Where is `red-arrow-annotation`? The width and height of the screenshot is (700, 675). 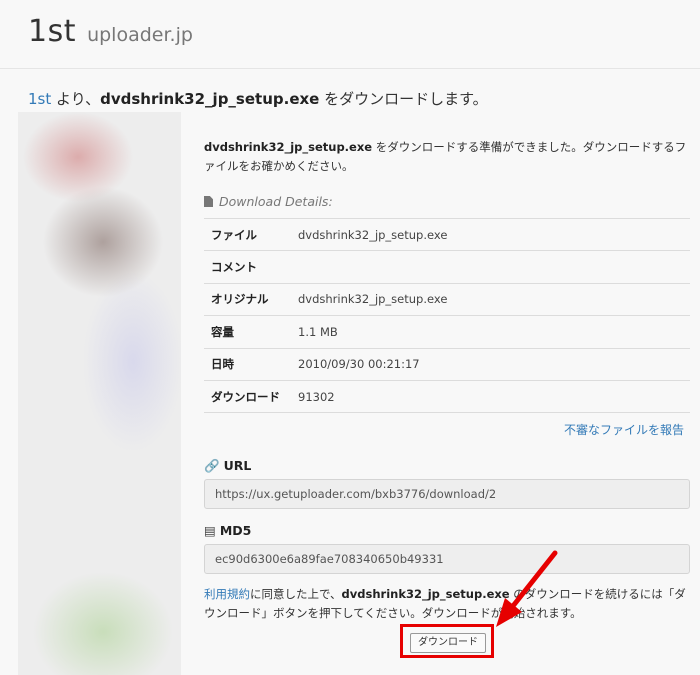 red-arrow-annotation is located at coordinates (527, 588).